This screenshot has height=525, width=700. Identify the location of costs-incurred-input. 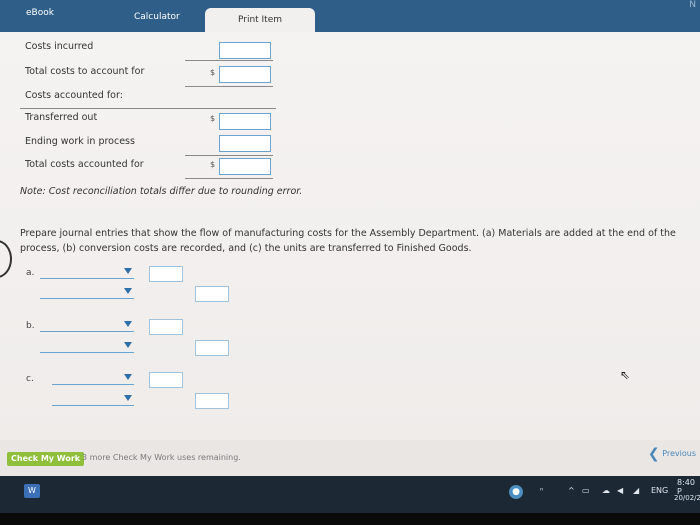
(245, 50).